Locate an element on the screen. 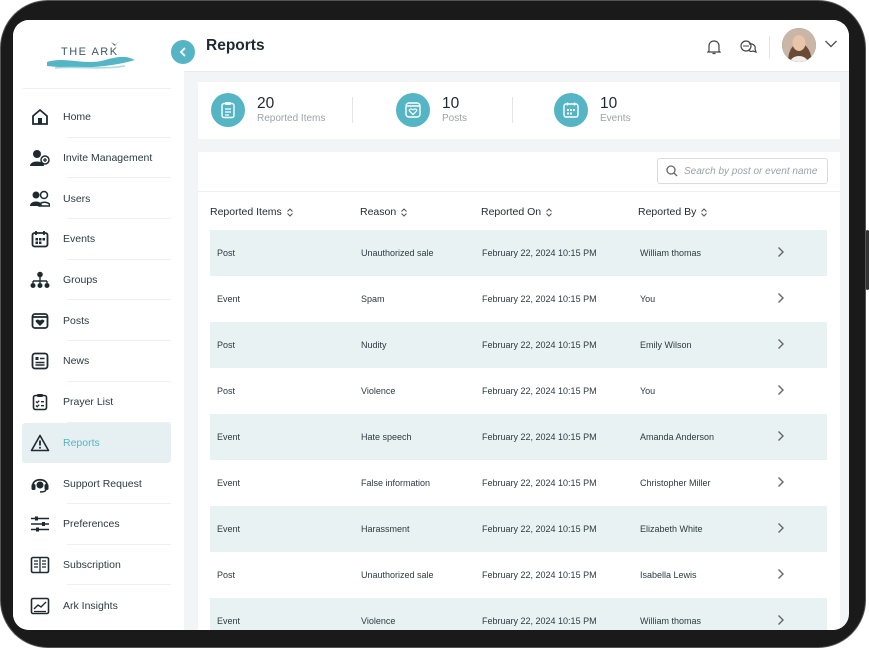 The image size is (869, 652). avatar is located at coordinates (799, 45).